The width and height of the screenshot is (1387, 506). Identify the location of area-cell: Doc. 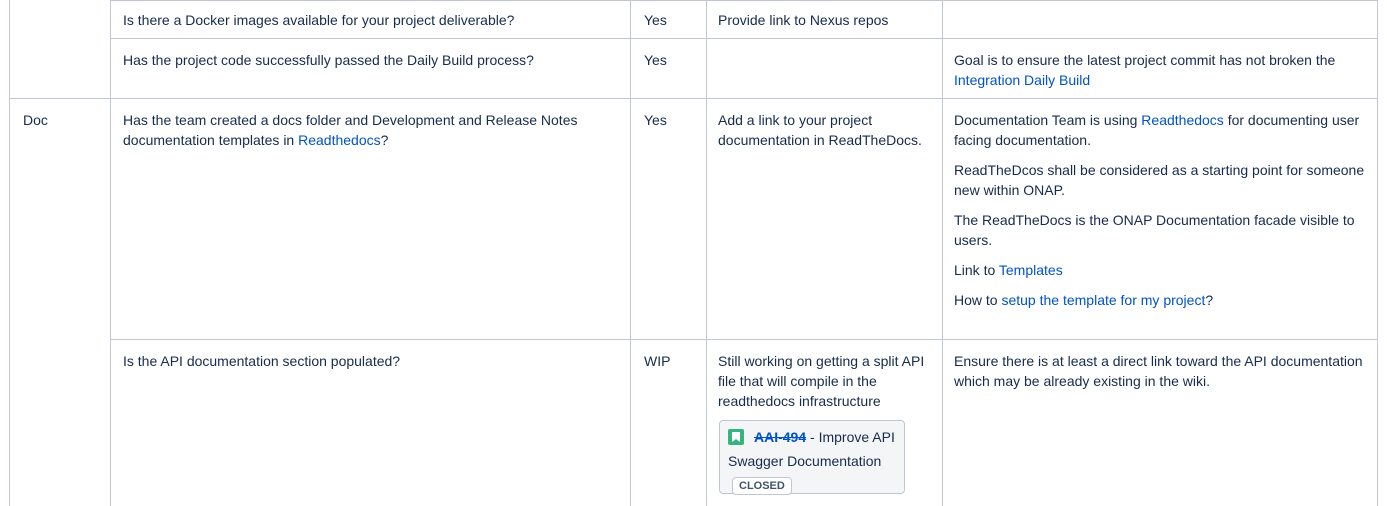
(35, 120).